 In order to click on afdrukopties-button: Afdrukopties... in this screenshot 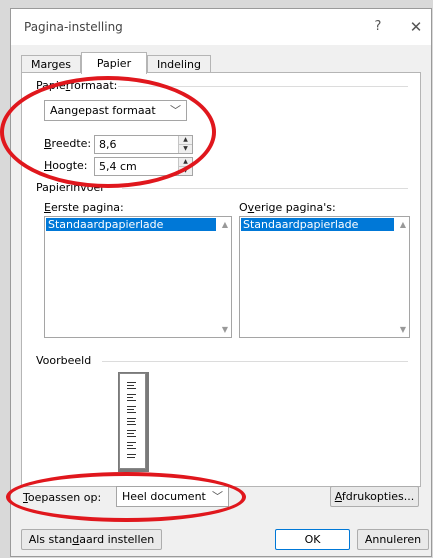, I will do `click(374, 496)`.